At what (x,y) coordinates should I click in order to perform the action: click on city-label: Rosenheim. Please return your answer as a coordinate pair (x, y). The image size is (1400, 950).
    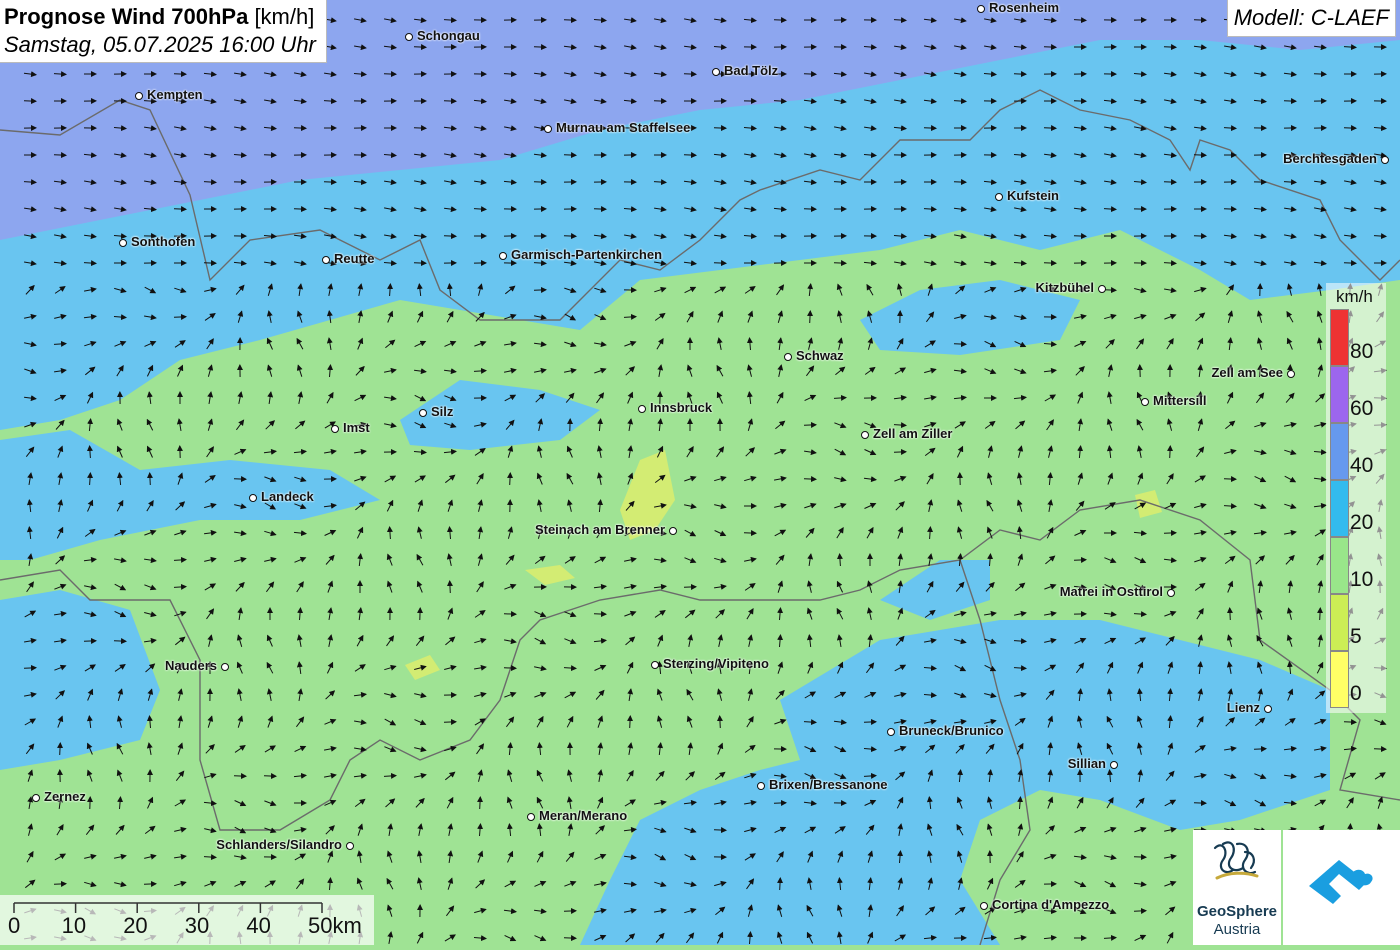
    Looking at the image, I should click on (1024, 7).